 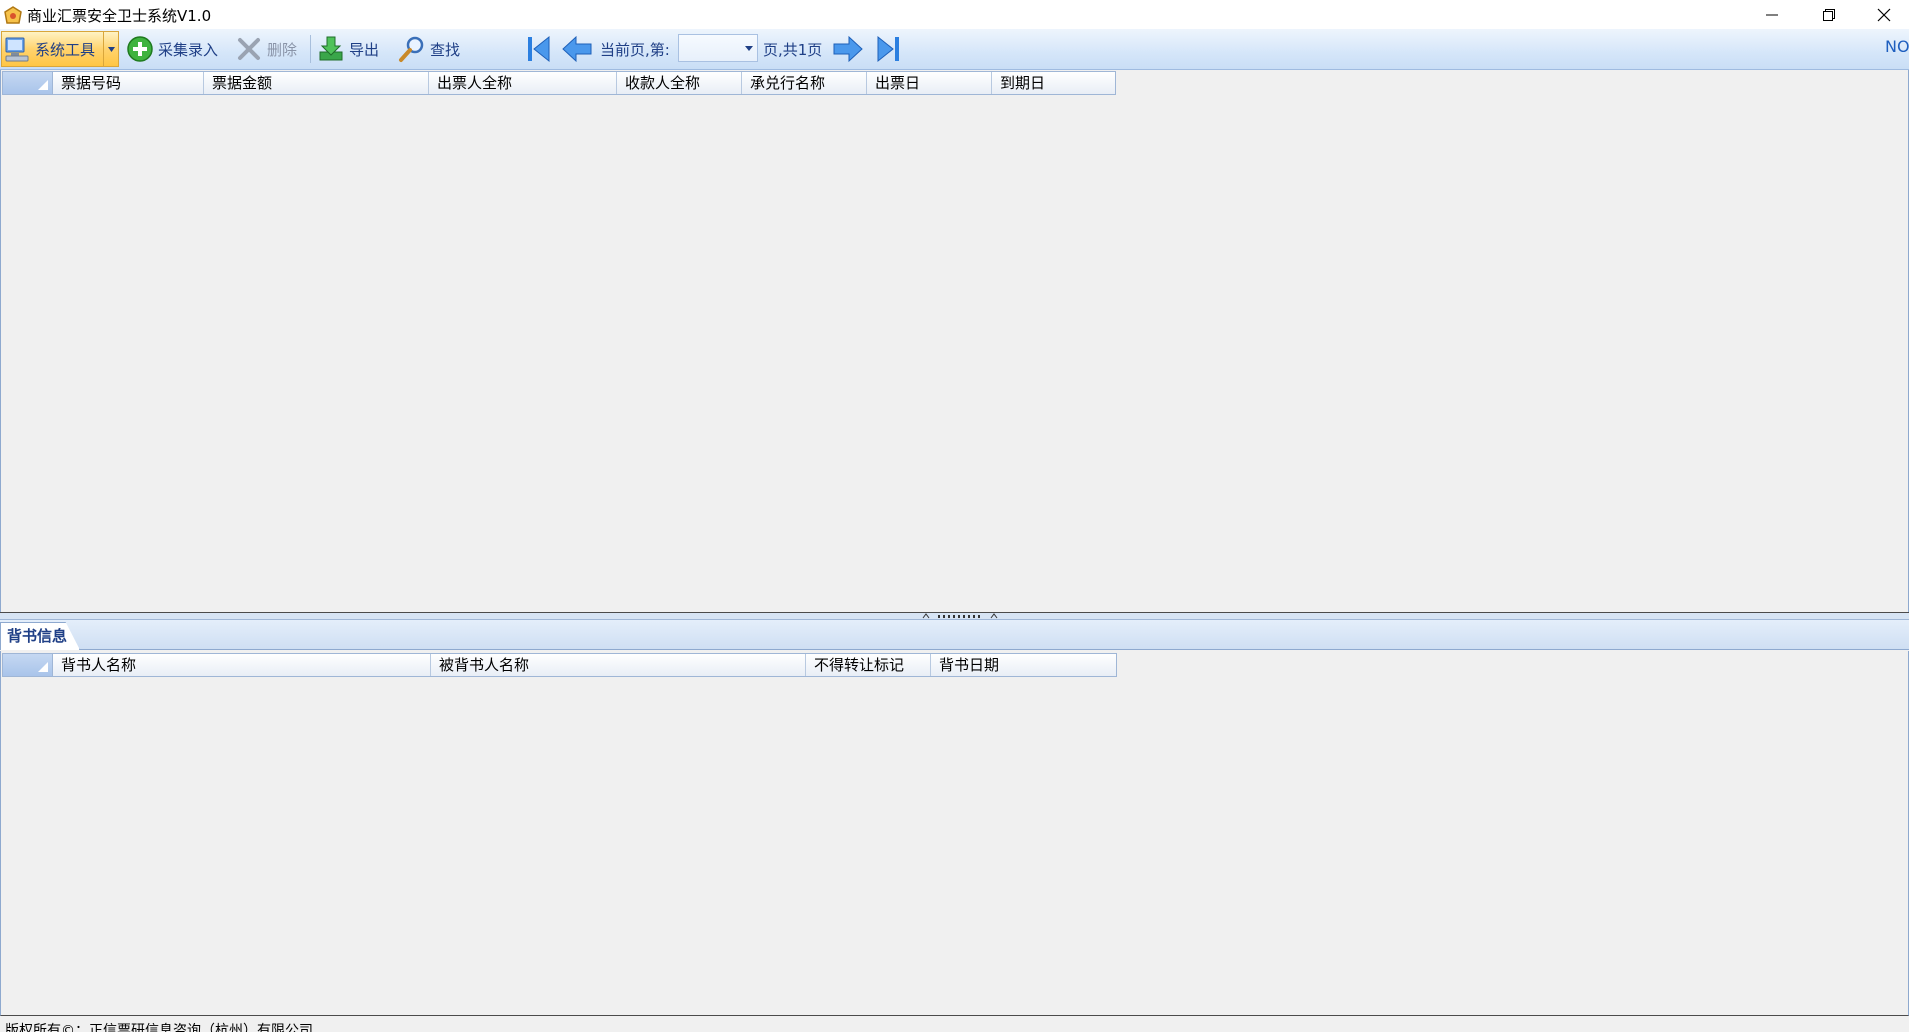 I want to click on minimize-icon, so click(x=1772, y=14).